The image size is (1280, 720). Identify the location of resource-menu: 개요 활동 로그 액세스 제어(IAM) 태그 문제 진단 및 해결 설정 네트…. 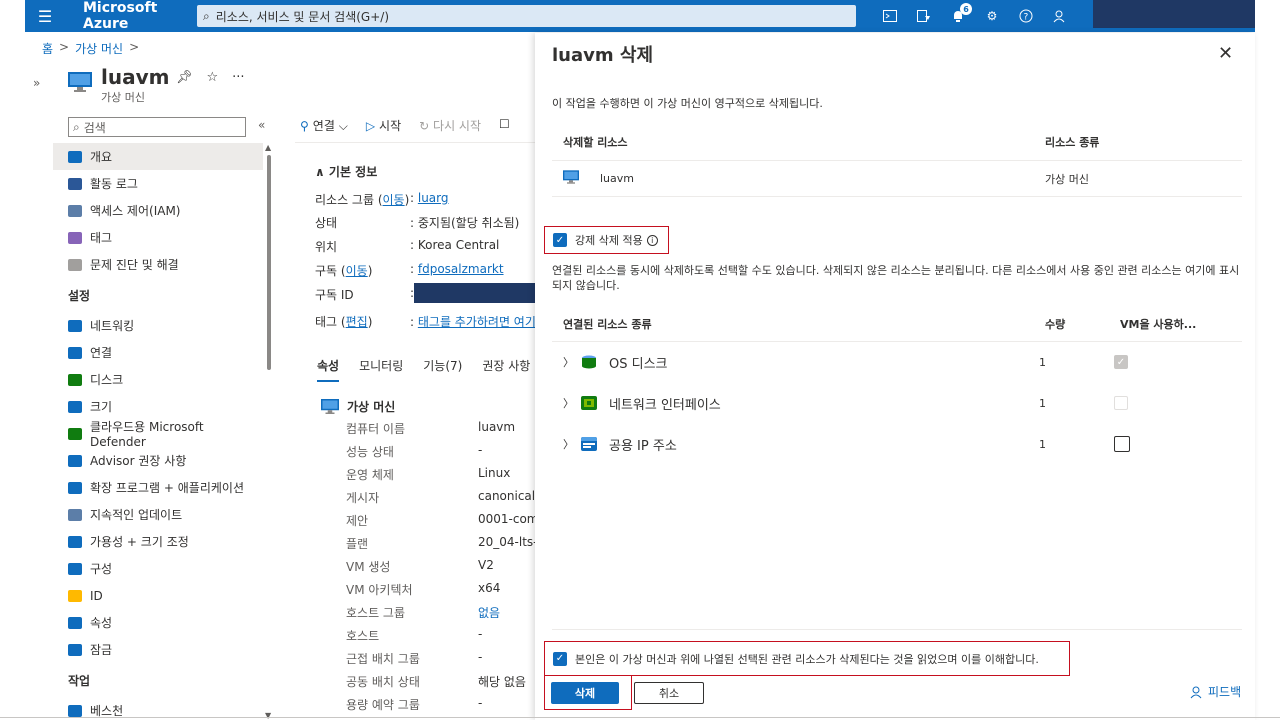
(158, 431).